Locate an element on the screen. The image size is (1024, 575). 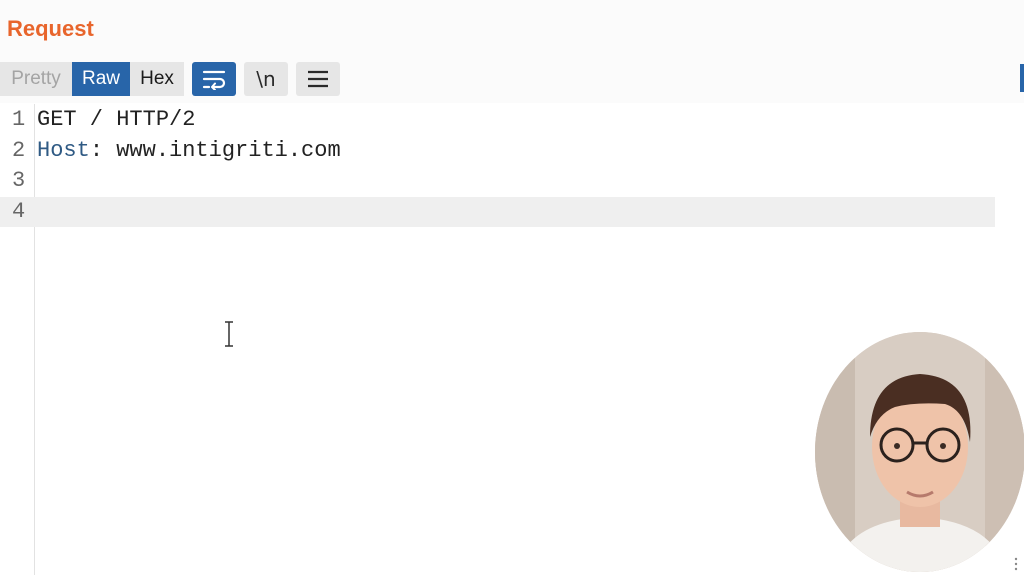
show-newlines-button: \n is located at coordinates (266, 79).